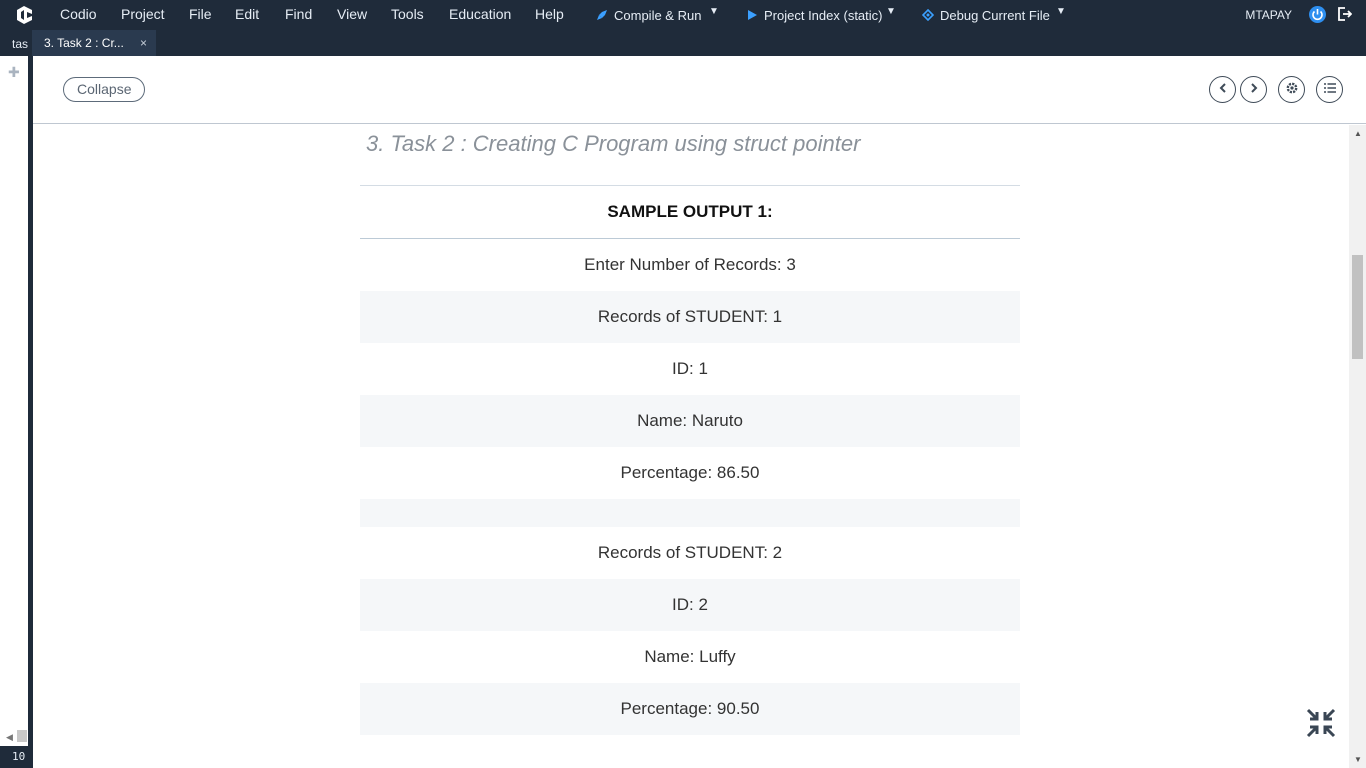  I want to click on menu-view: View, so click(352, 14).